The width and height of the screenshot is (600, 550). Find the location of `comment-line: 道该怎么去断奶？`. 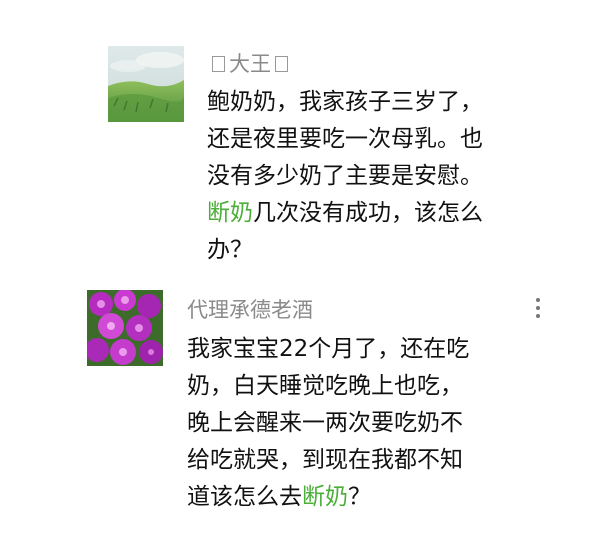

comment-line: 道该怎么去断奶？ is located at coordinates (328, 497).